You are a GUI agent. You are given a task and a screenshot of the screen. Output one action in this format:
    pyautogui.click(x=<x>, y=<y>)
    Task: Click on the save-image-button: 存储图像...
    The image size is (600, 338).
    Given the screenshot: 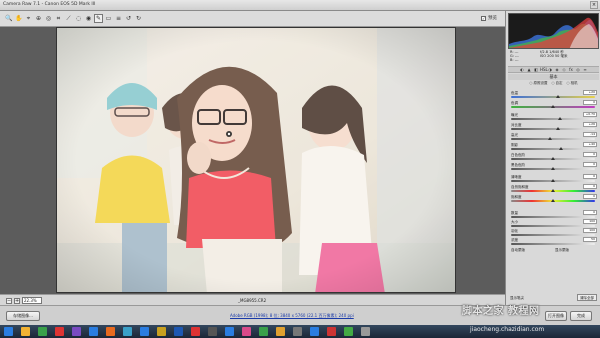 What is the action you would take?
    pyautogui.click(x=23, y=316)
    